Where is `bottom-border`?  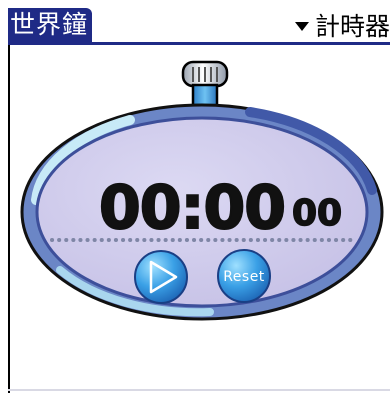
bottom-border is located at coordinates (199, 390).